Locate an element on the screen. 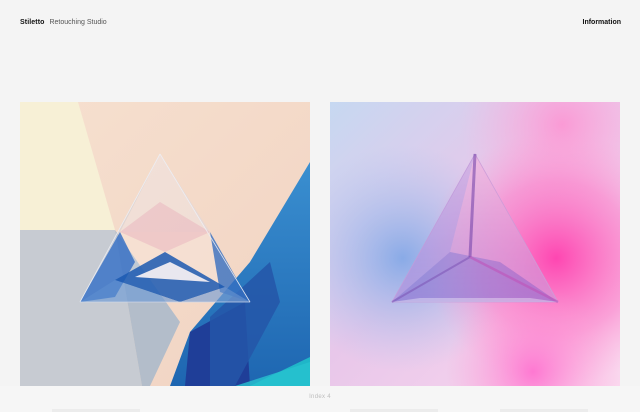  brand-logo: Stiletto Retouching Studio is located at coordinates (63, 23).